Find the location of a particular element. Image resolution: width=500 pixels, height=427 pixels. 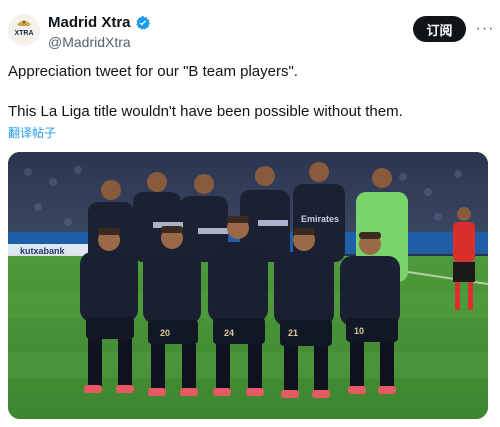

shirt-number-3: 21 is located at coordinates (293, 333).